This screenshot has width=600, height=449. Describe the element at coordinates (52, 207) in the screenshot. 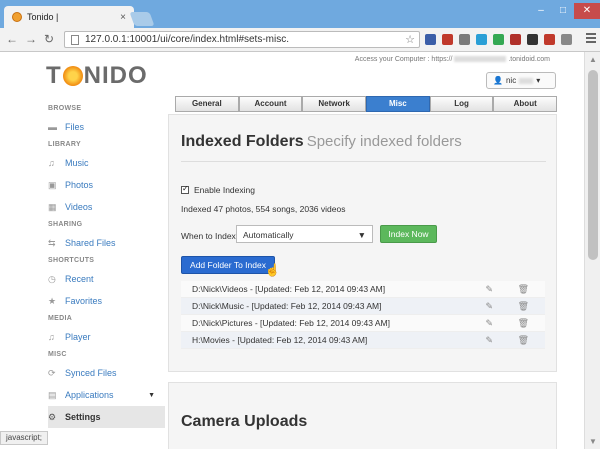

I see `video-icon: ▦` at that location.